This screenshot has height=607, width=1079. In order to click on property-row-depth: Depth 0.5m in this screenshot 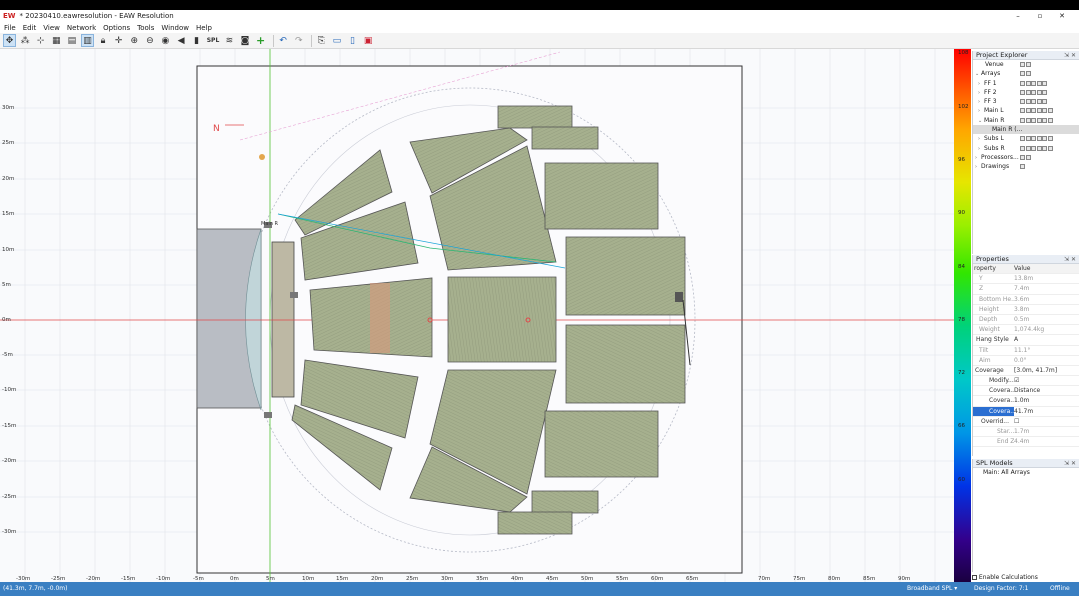, I will do `click(1026, 320)`.